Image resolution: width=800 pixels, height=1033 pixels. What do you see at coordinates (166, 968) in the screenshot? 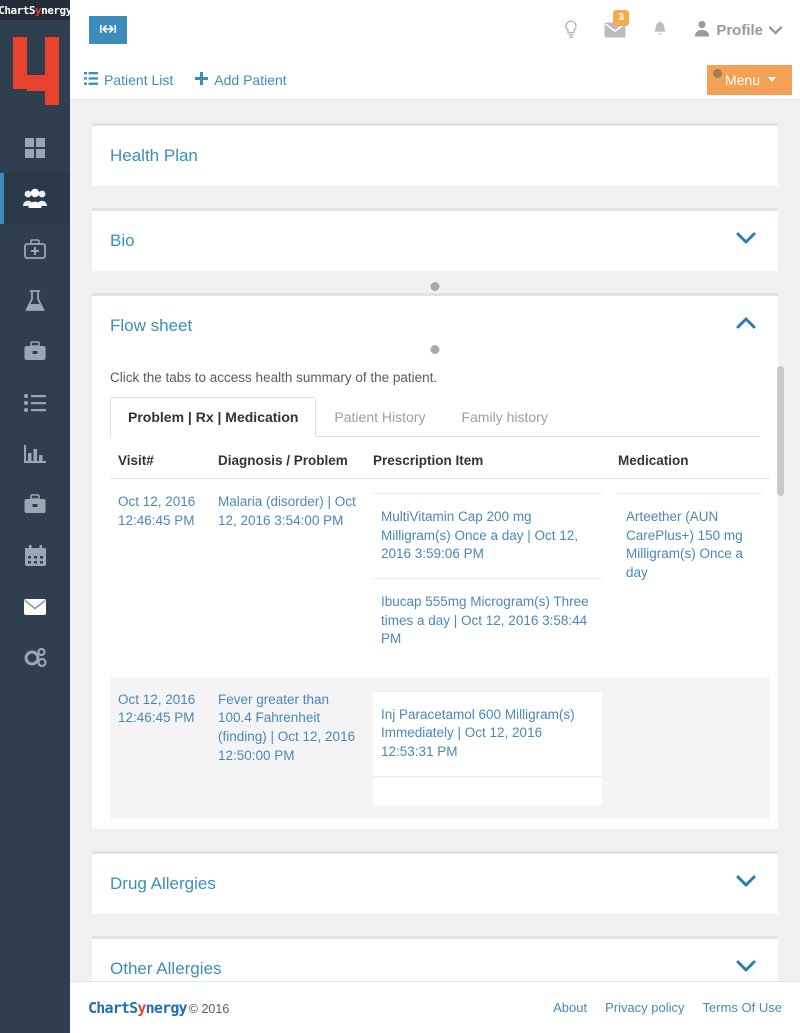
I see `panel-title: Other Allergies` at bounding box center [166, 968].